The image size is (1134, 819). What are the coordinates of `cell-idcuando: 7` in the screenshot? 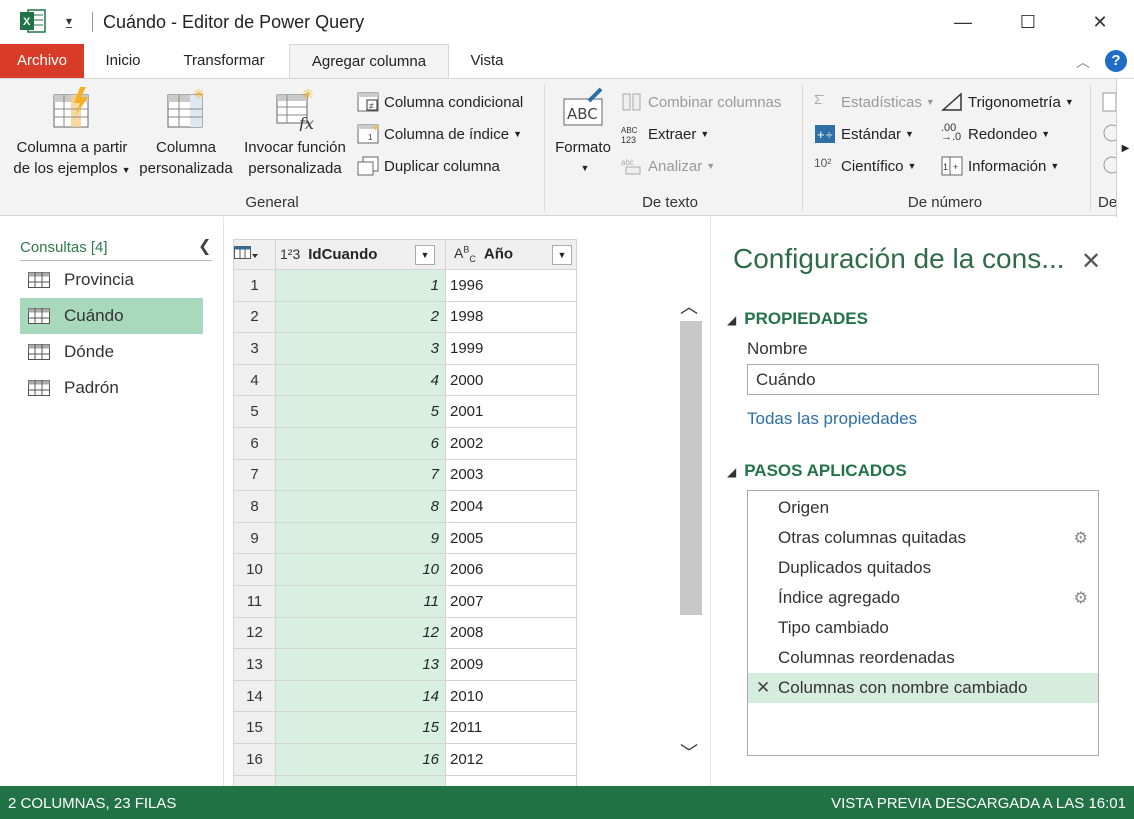 It's located at (360, 475).